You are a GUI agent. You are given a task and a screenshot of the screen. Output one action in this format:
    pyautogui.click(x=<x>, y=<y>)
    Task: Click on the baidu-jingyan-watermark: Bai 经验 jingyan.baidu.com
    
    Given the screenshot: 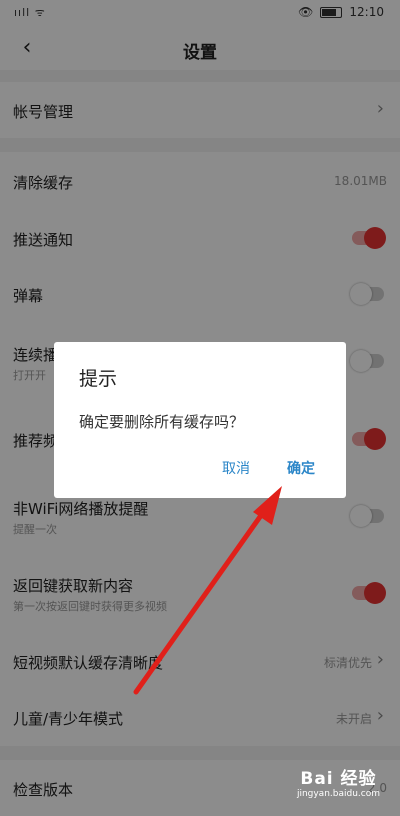 What is the action you would take?
    pyautogui.click(x=338, y=781)
    